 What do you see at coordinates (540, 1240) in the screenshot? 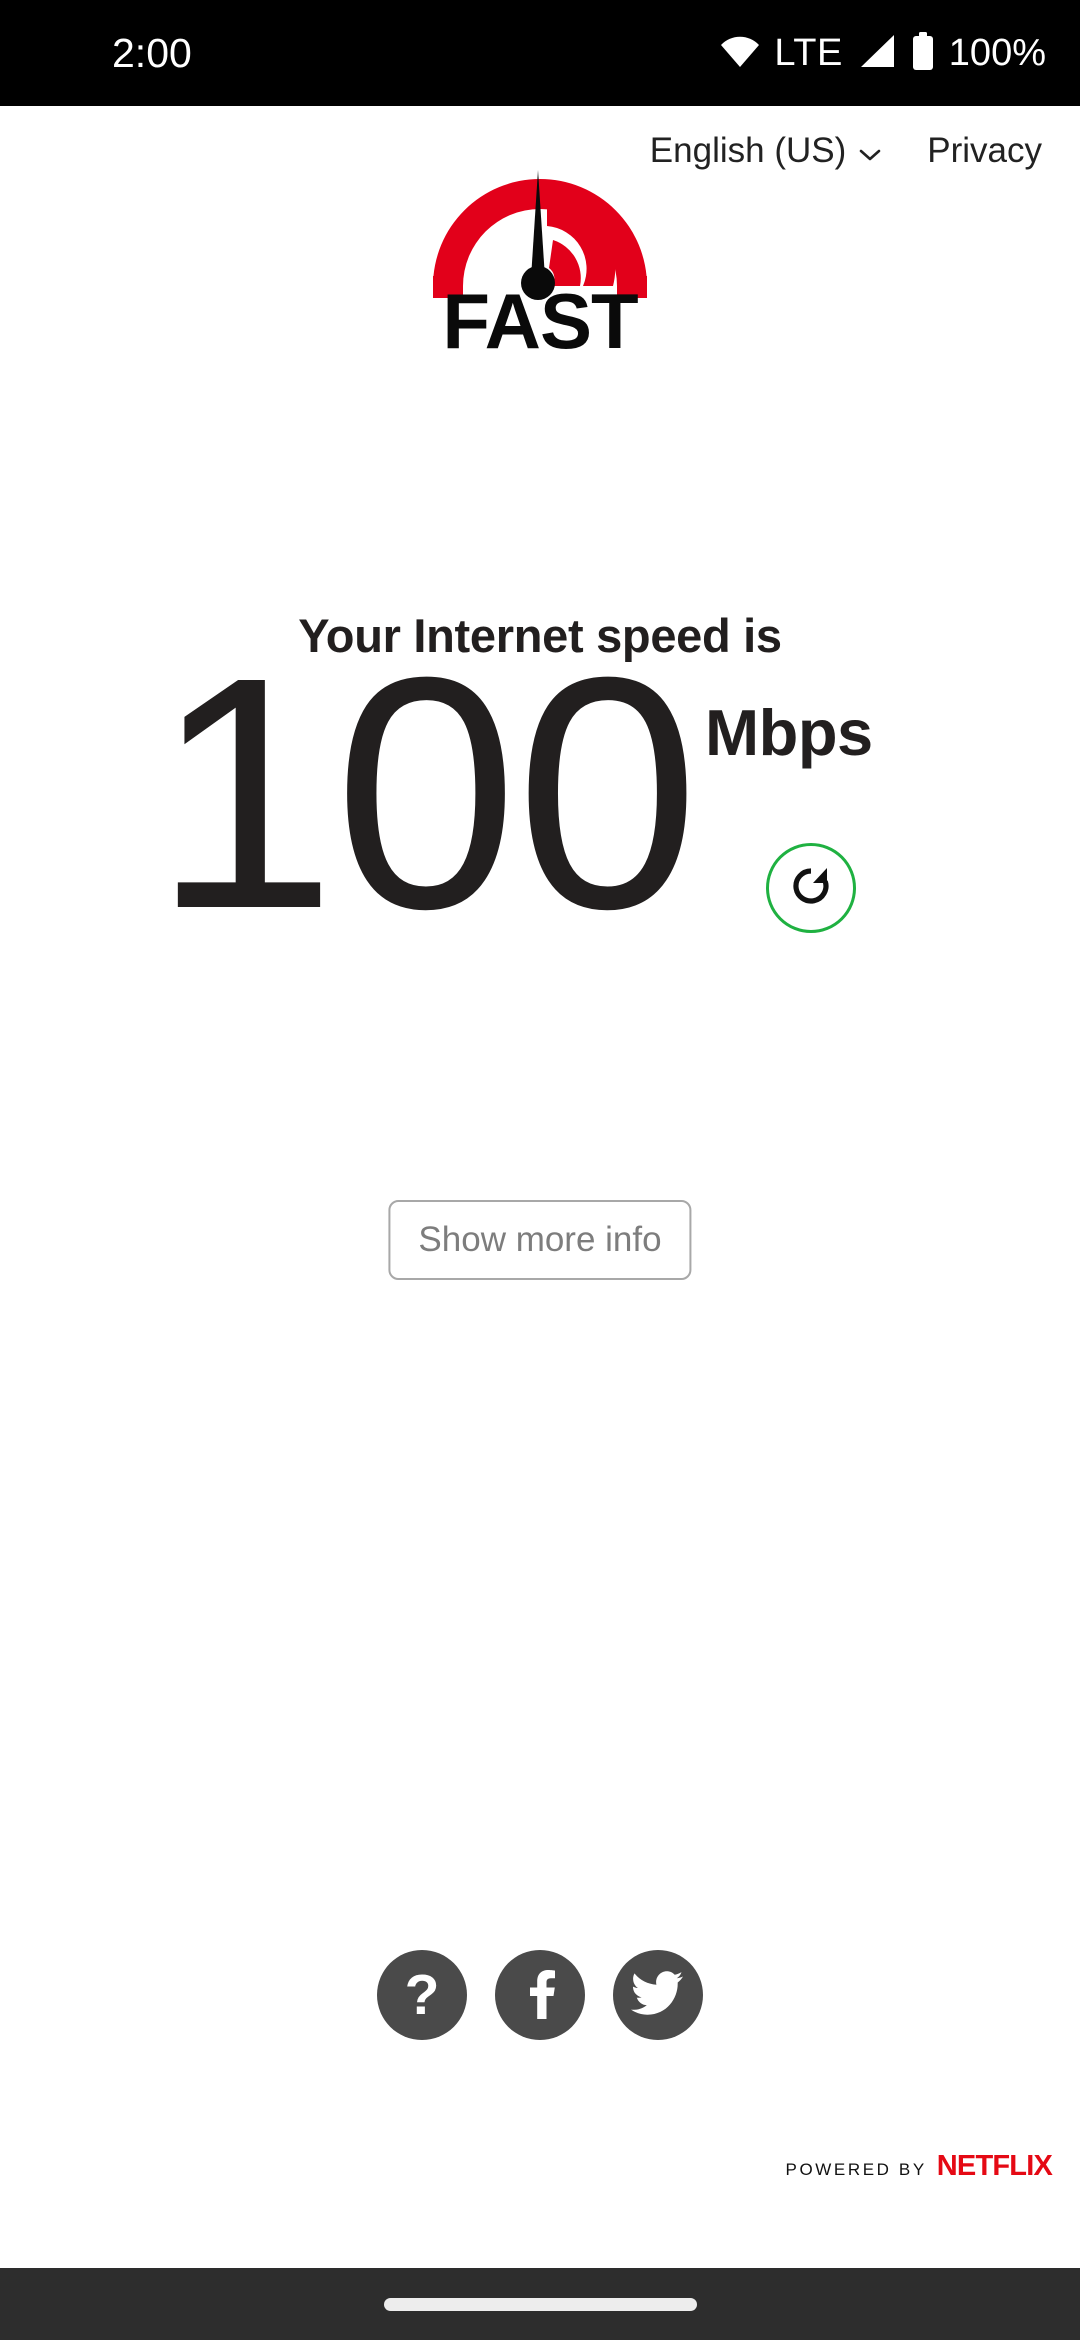
I see `show-more-info-button: Show more info` at bounding box center [540, 1240].